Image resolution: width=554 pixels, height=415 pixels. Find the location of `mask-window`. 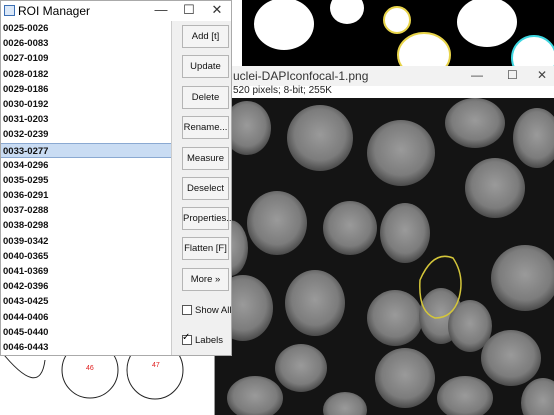

mask-window is located at coordinates (393, 34).